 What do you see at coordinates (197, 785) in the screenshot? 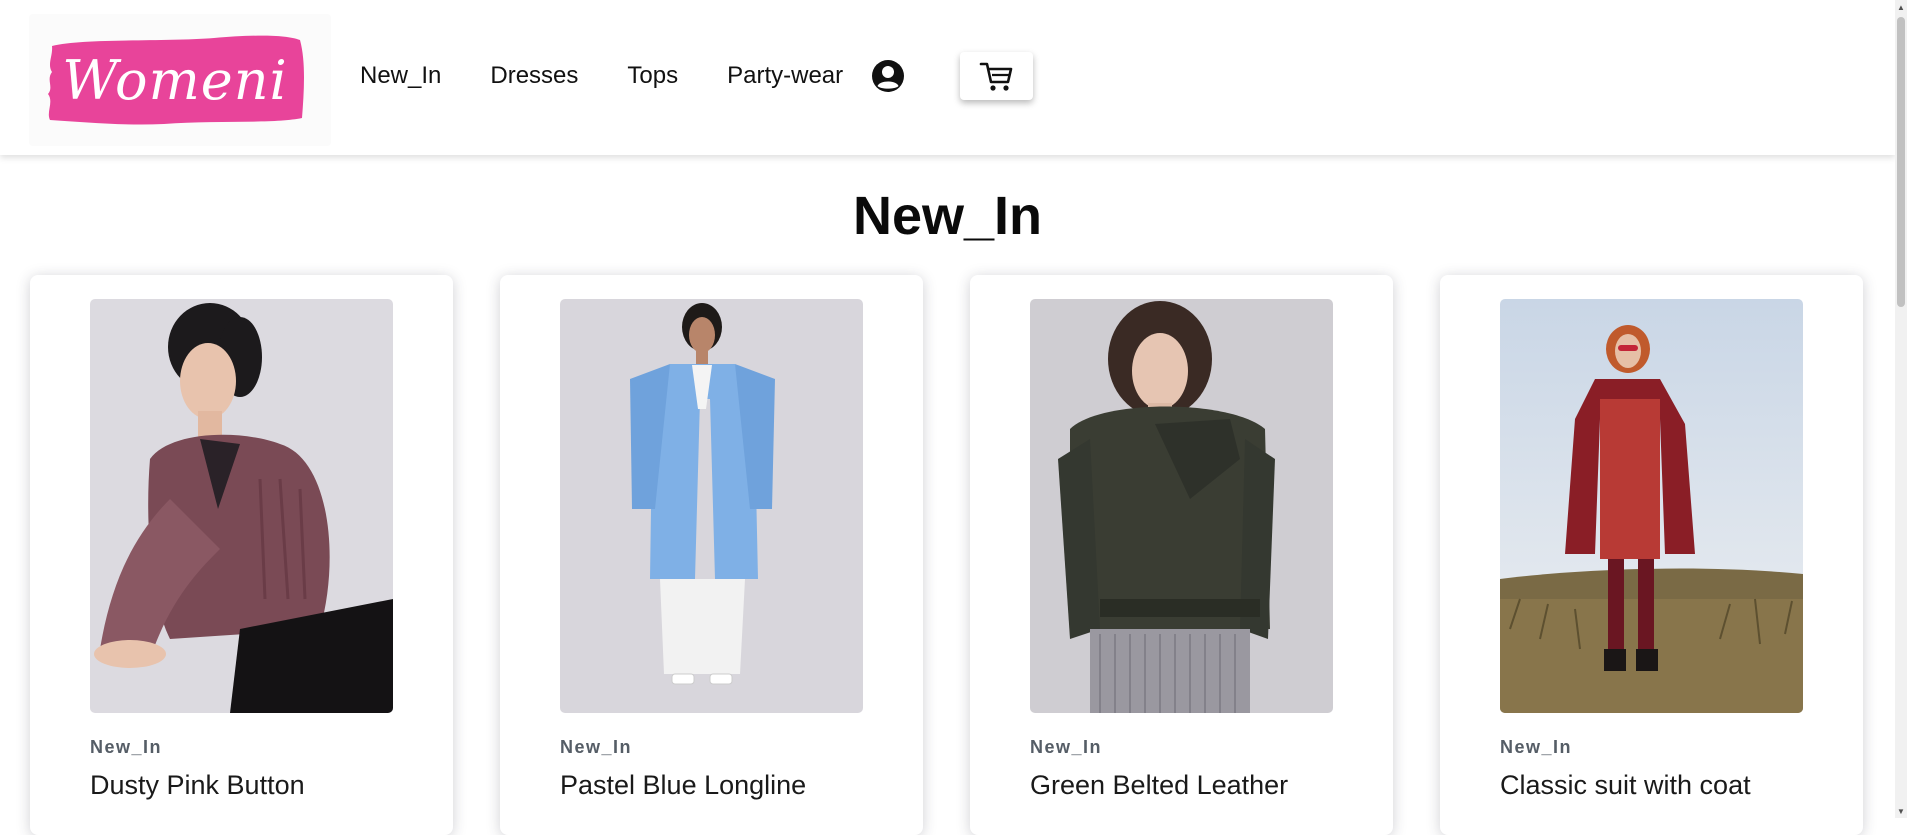
I see `product-title: Dusty Pink Button` at bounding box center [197, 785].